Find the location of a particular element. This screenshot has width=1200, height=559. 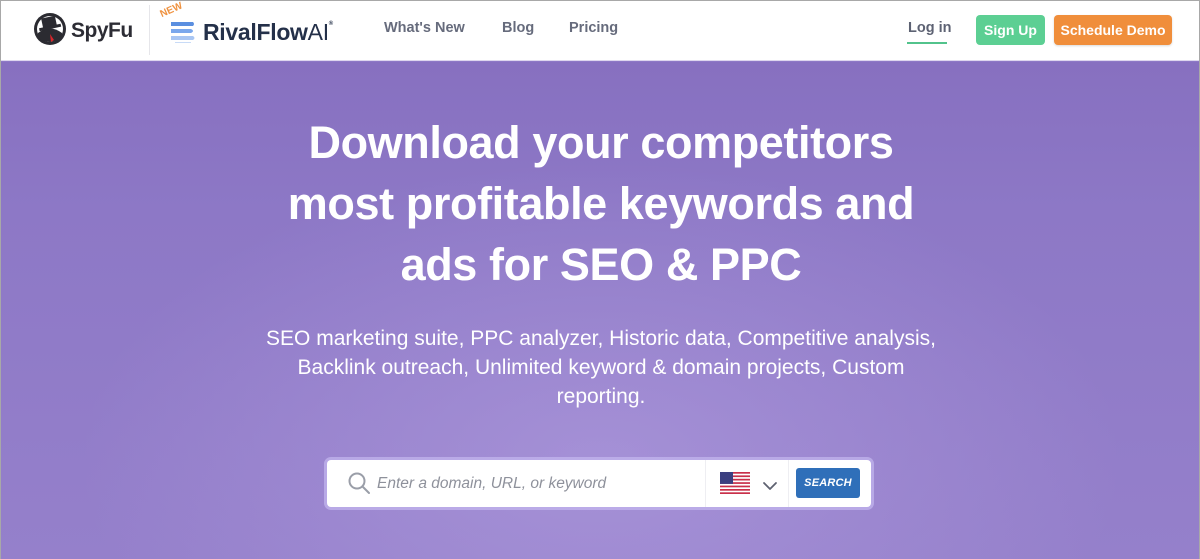

spyfu-logo-link: SpyFu is located at coordinates (83, 31).